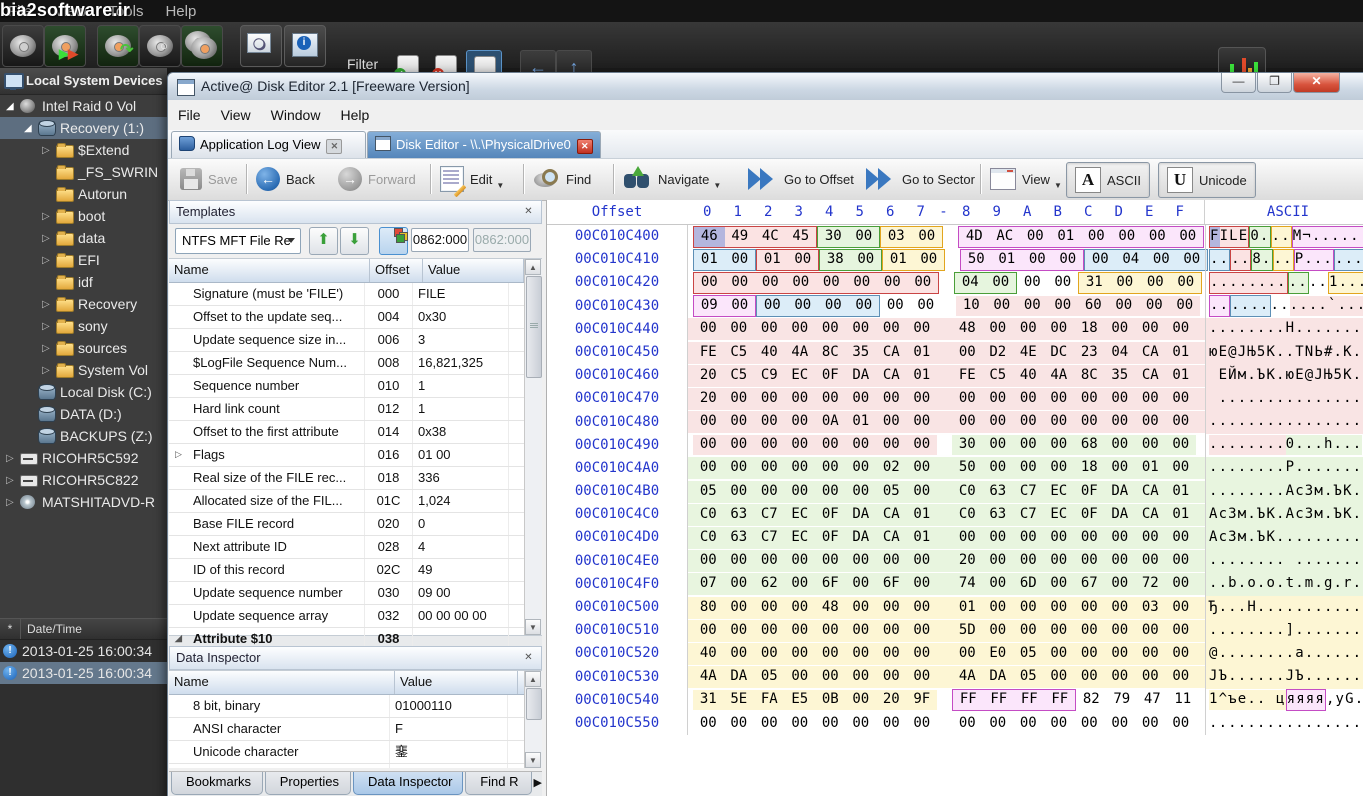  What do you see at coordinates (830, 375) in the screenshot?
I see `hex-byte: 0F` at bounding box center [830, 375].